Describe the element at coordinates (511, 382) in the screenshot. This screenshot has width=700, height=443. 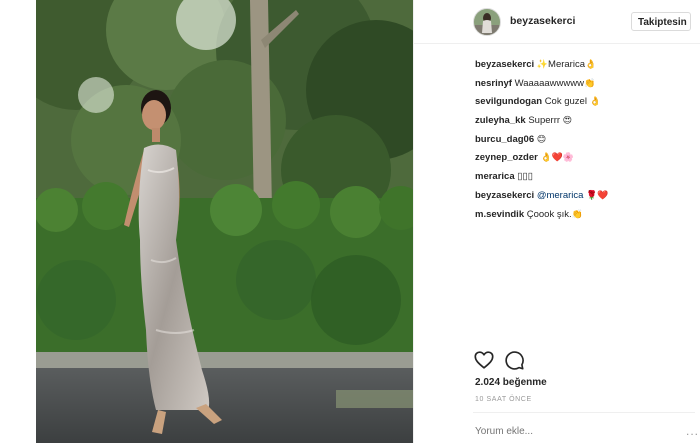
I see `like-count: 2.024 beğenme` at that location.